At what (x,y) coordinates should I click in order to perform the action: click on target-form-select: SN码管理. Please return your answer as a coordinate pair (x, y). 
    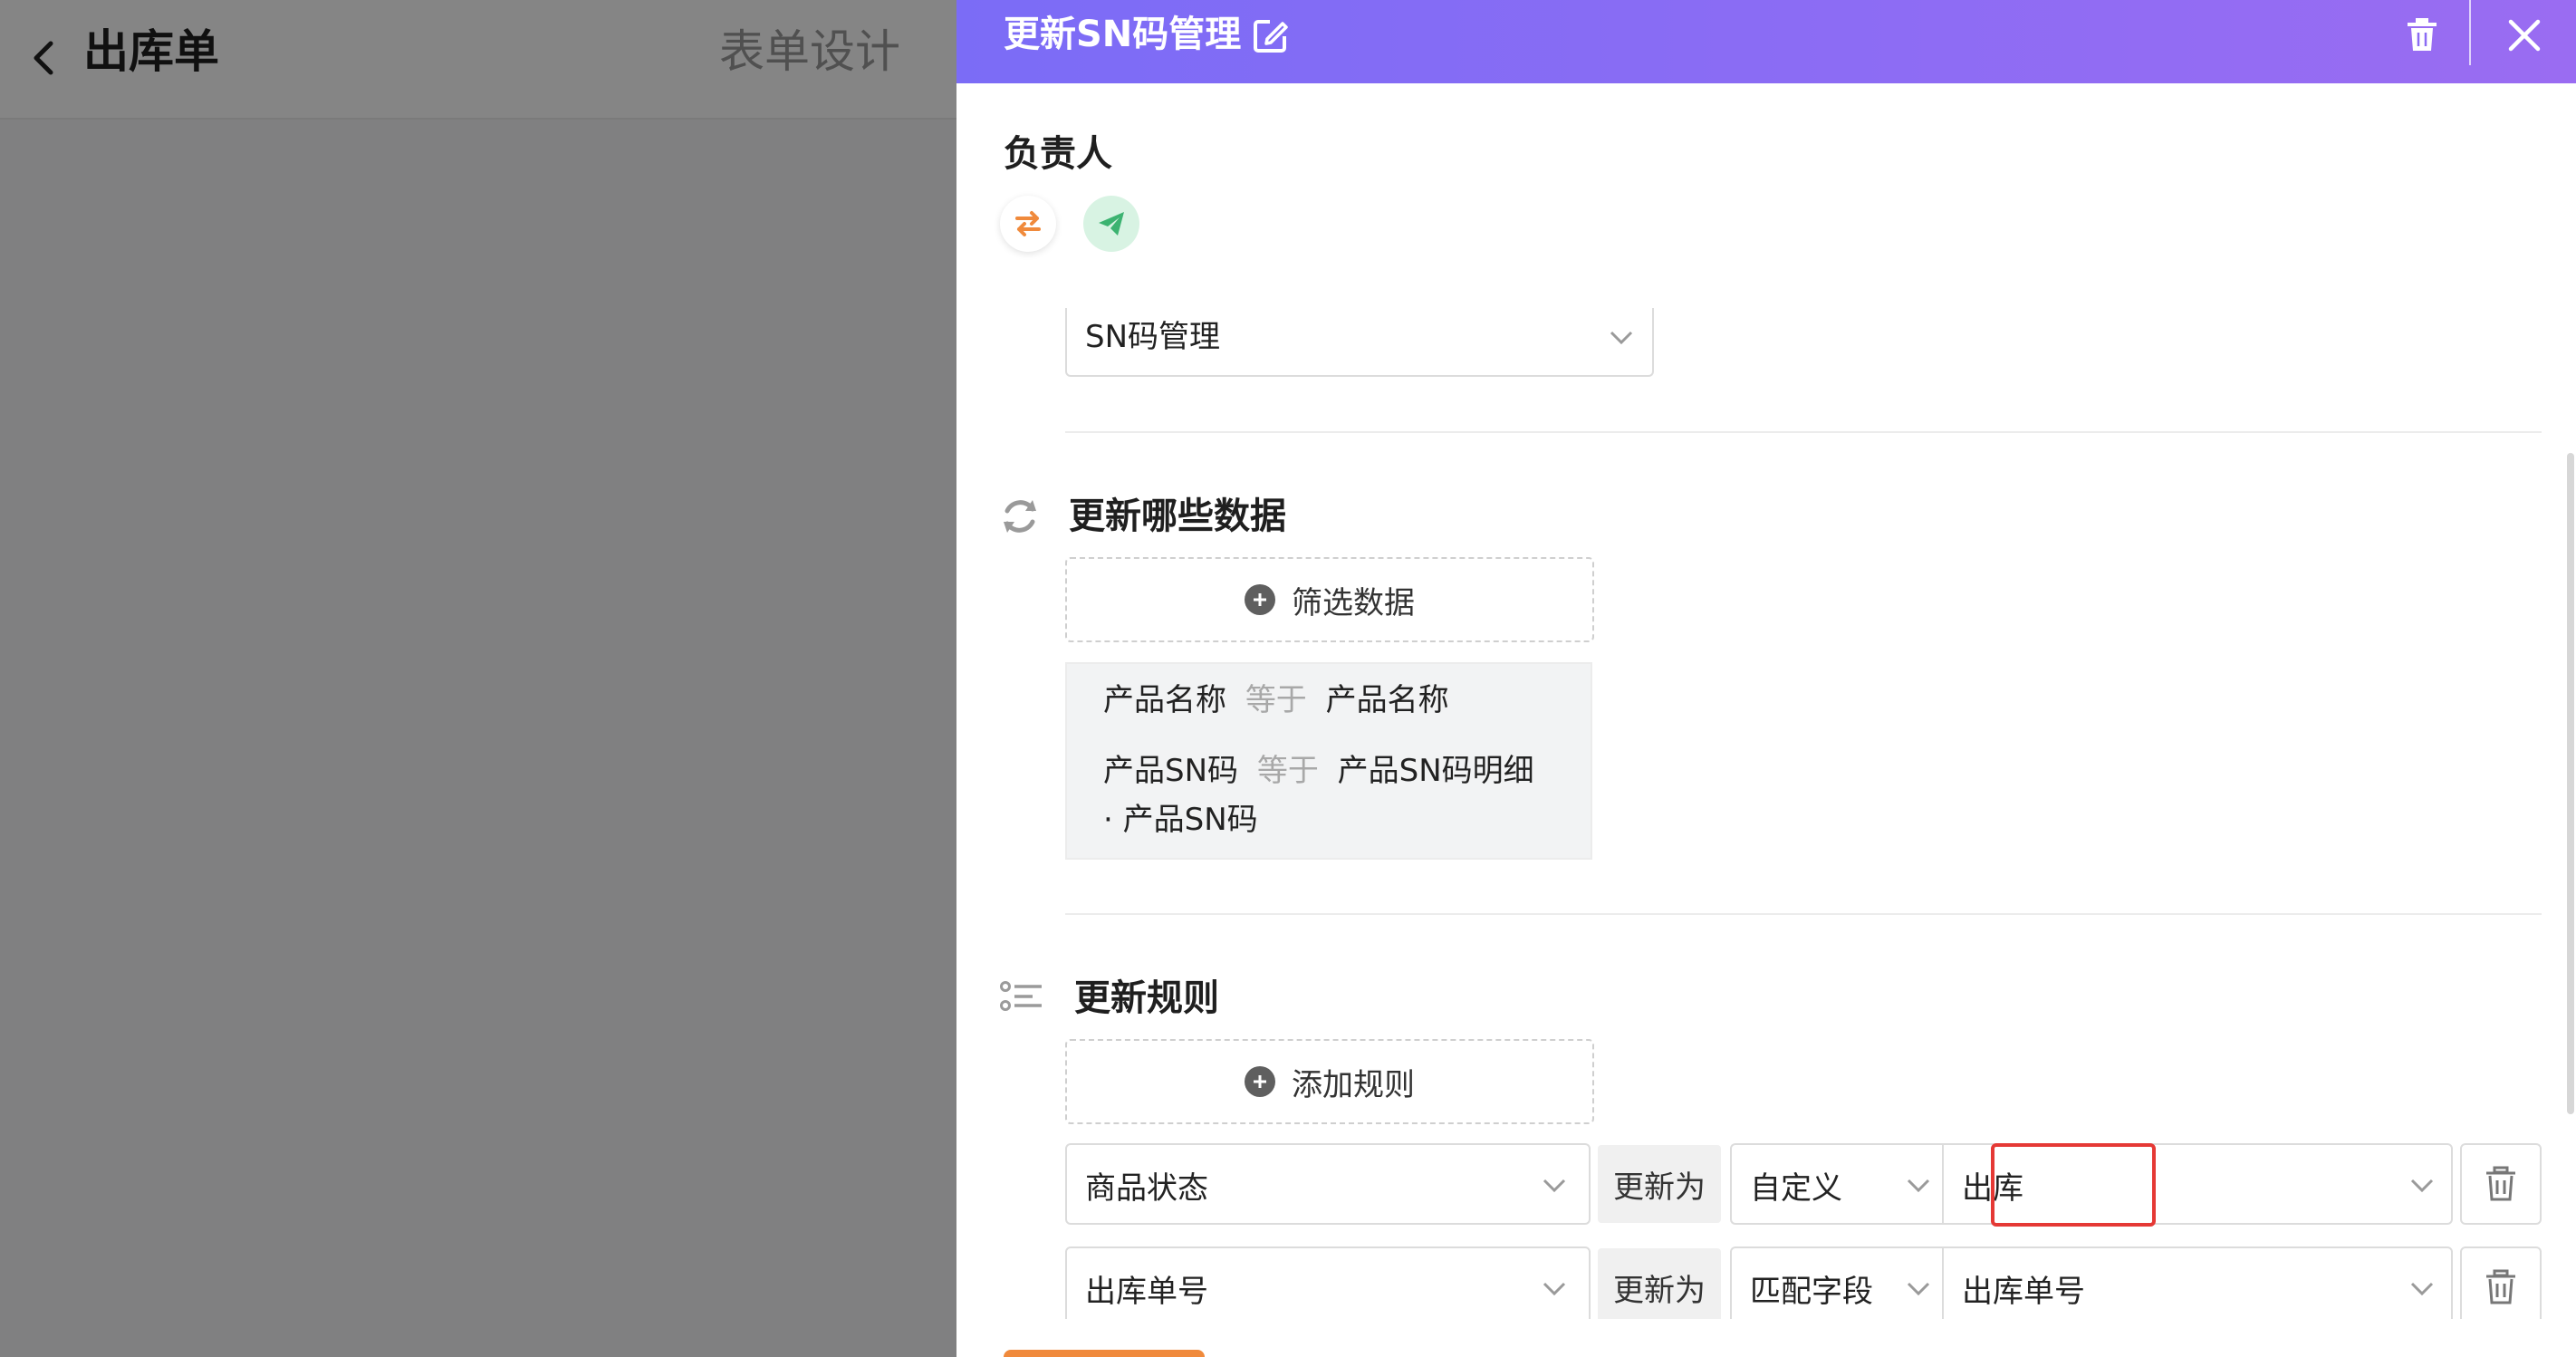
    Looking at the image, I should click on (1359, 342).